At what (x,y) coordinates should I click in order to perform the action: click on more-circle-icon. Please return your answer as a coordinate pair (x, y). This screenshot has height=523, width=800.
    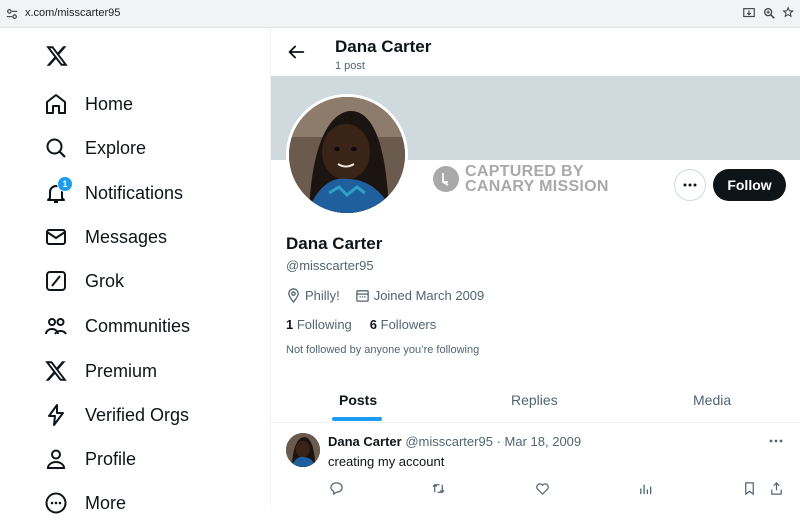
    Looking at the image, I should click on (56, 503).